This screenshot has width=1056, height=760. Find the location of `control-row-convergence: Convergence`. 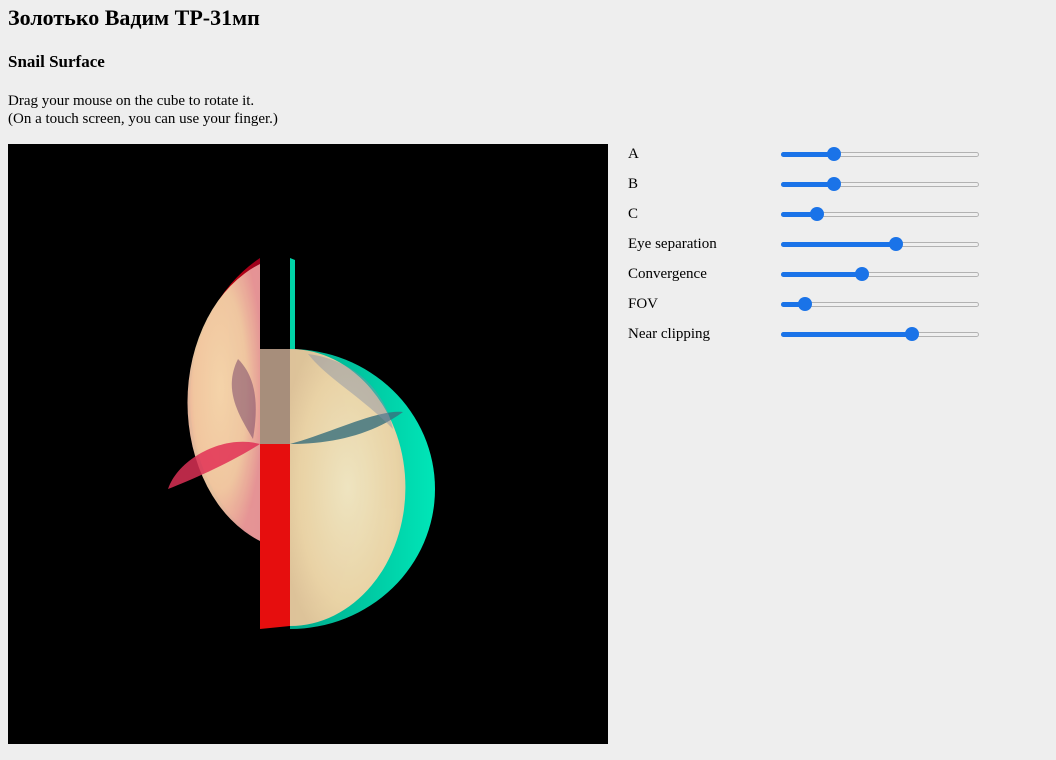

control-row-convergence: Convergence is located at coordinates (808, 279).